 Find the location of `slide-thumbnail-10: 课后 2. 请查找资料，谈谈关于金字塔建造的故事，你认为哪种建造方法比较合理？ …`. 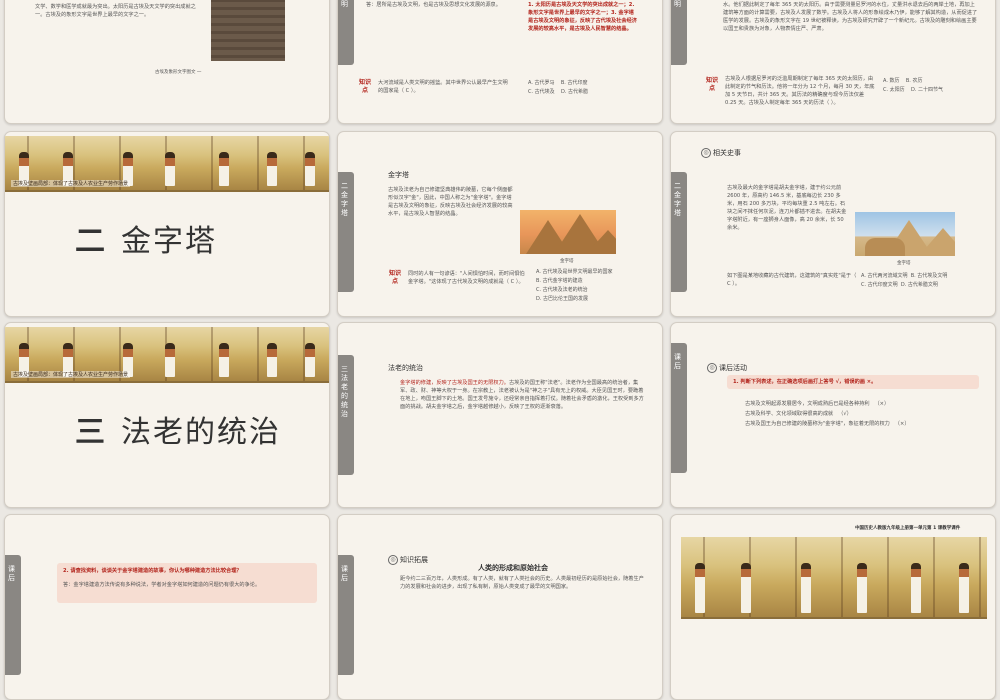

slide-thumbnail-10: 课后 2. 请查找资料，谈谈关于金字塔建造的故事，你认为哪种建造方法比较合理？ … is located at coordinates (167, 607).